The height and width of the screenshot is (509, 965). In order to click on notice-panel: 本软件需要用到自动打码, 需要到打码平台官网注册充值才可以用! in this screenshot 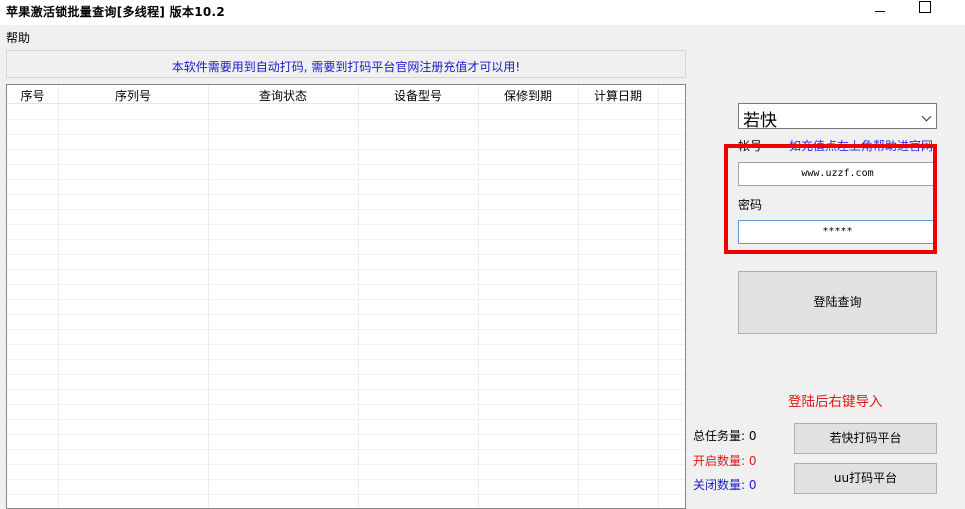, I will do `click(346, 64)`.